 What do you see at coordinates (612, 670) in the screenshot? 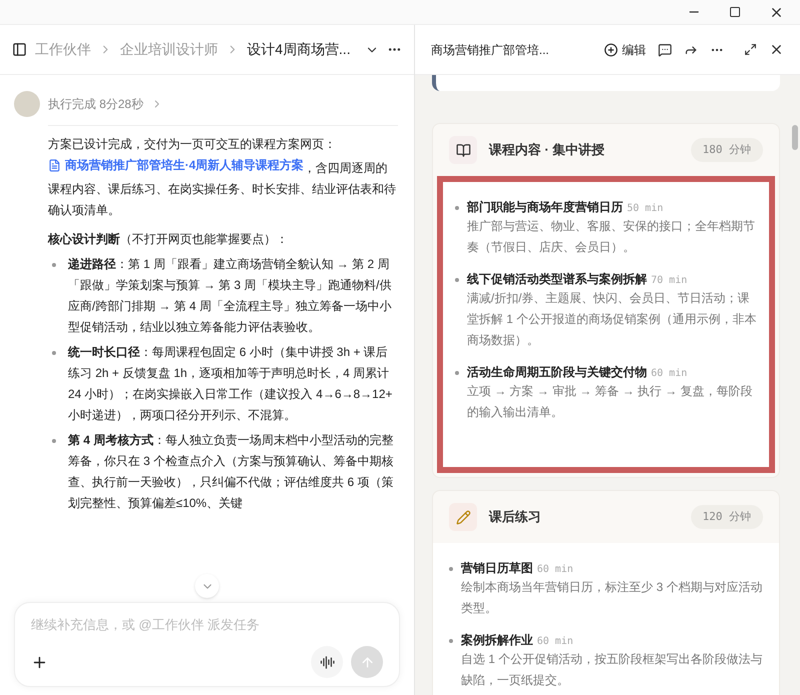
I see `item-description: 自选 1 个公开促销活动，按五阶段框架写出各阶段做法与缺陷，一页纸提交。` at bounding box center [612, 670].